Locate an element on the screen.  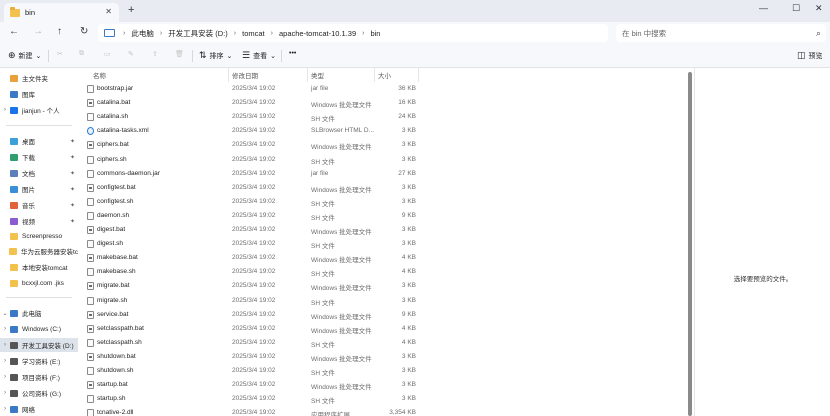
sidebar-item: 下载 ✦ is located at coordinates (39, 157).